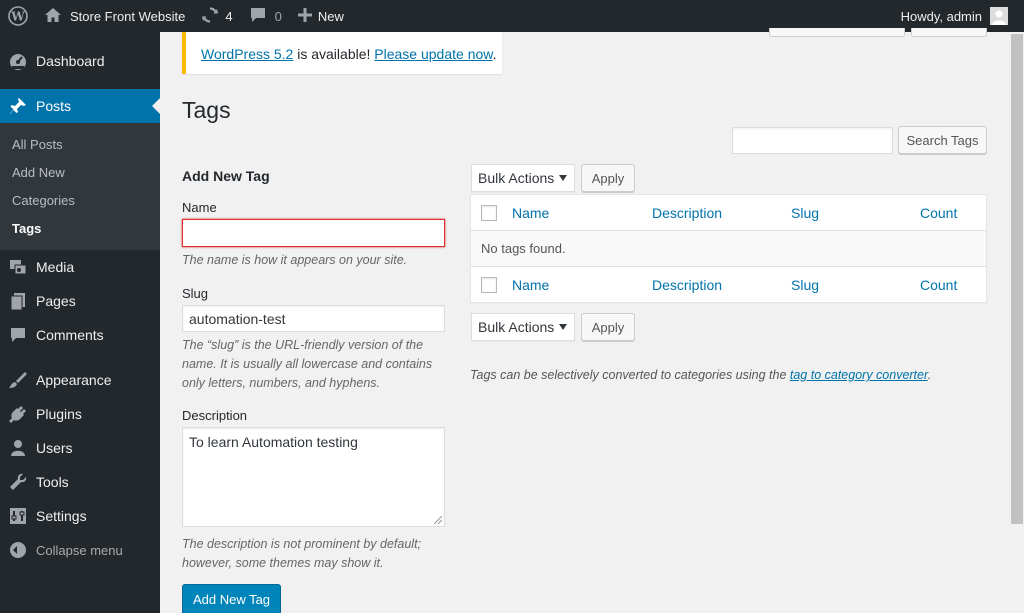 The width and height of the screenshot is (1024, 613). I want to click on sidebar-item-dashboard: Dashboard, so click(80, 61).